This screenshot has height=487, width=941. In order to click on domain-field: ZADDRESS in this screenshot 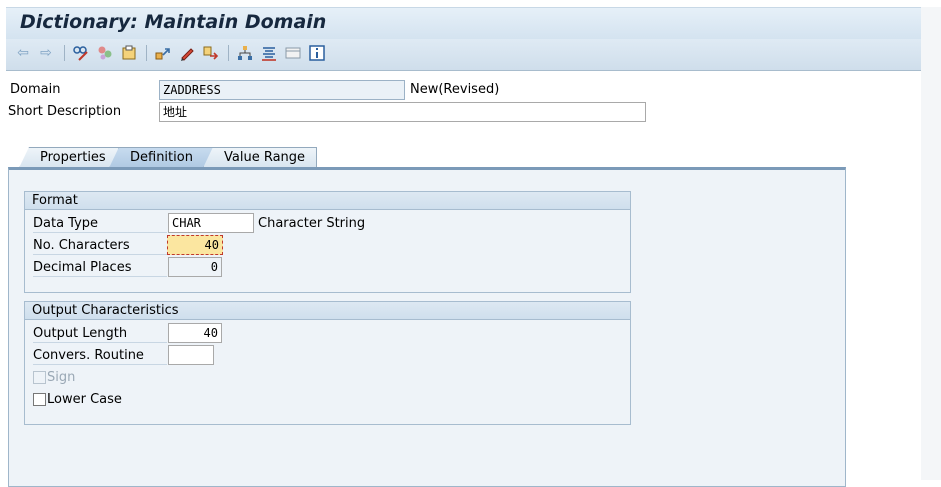, I will do `click(282, 90)`.